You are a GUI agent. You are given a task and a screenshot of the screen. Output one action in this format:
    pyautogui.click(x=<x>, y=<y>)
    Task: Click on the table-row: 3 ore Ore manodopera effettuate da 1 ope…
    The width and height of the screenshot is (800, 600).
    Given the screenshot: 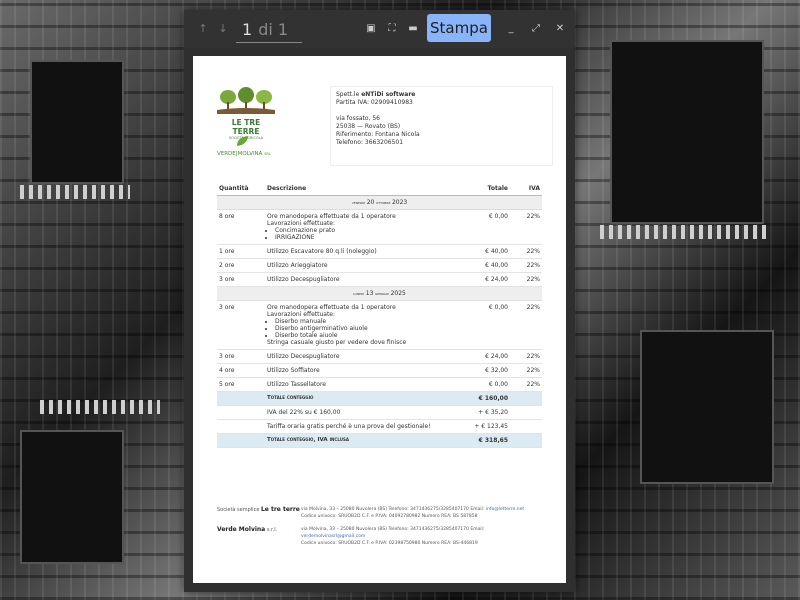 What is the action you would take?
    pyautogui.click(x=379, y=325)
    